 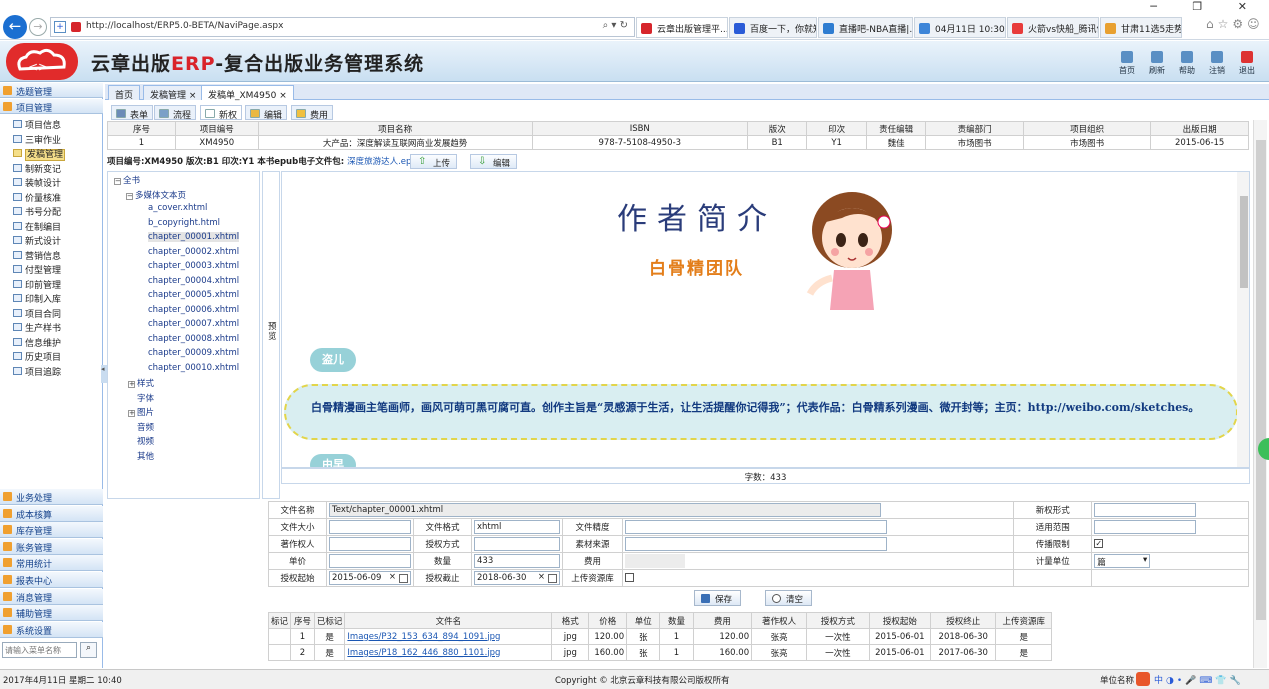 I want to click on tab-home: 首页, so click(x=124, y=93).